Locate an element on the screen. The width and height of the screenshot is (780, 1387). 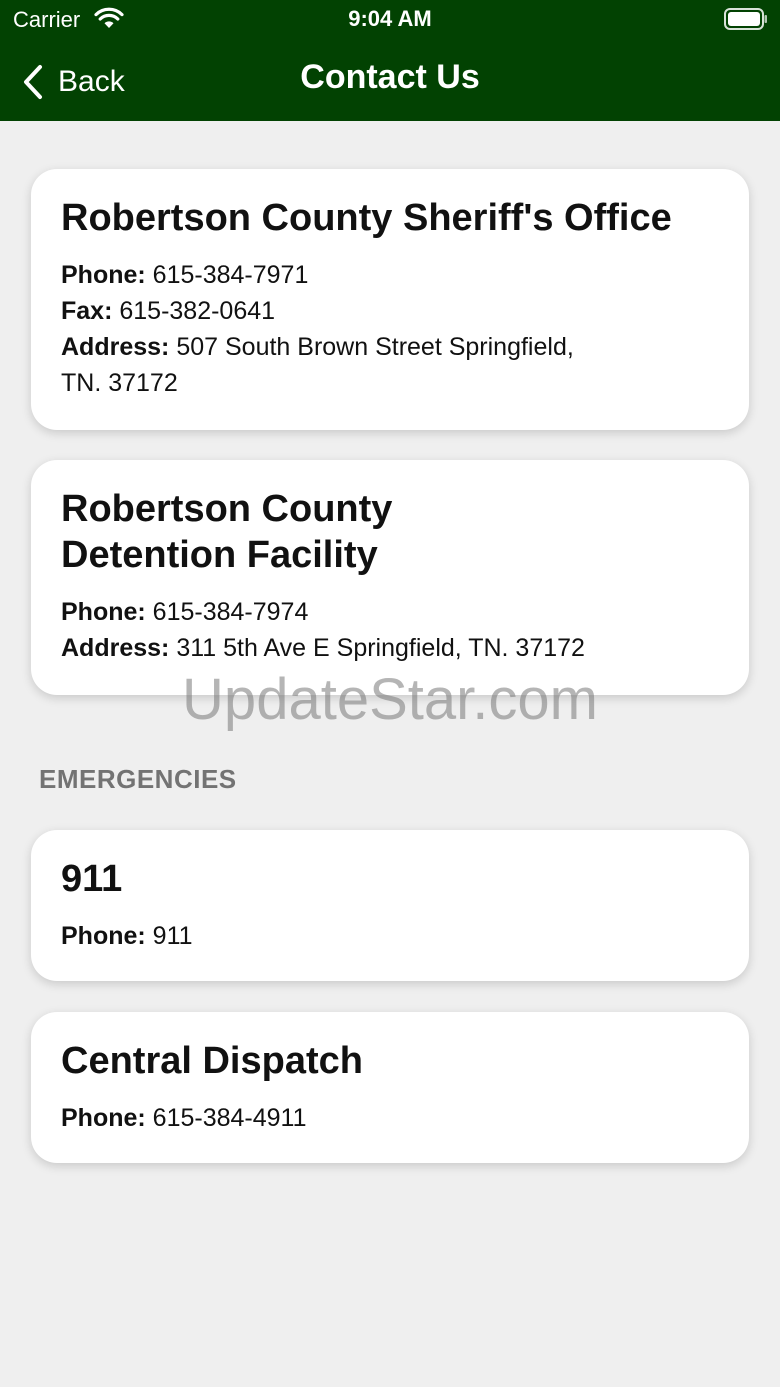
phone-number: 615-384-7971 is located at coordinates (231, 275).